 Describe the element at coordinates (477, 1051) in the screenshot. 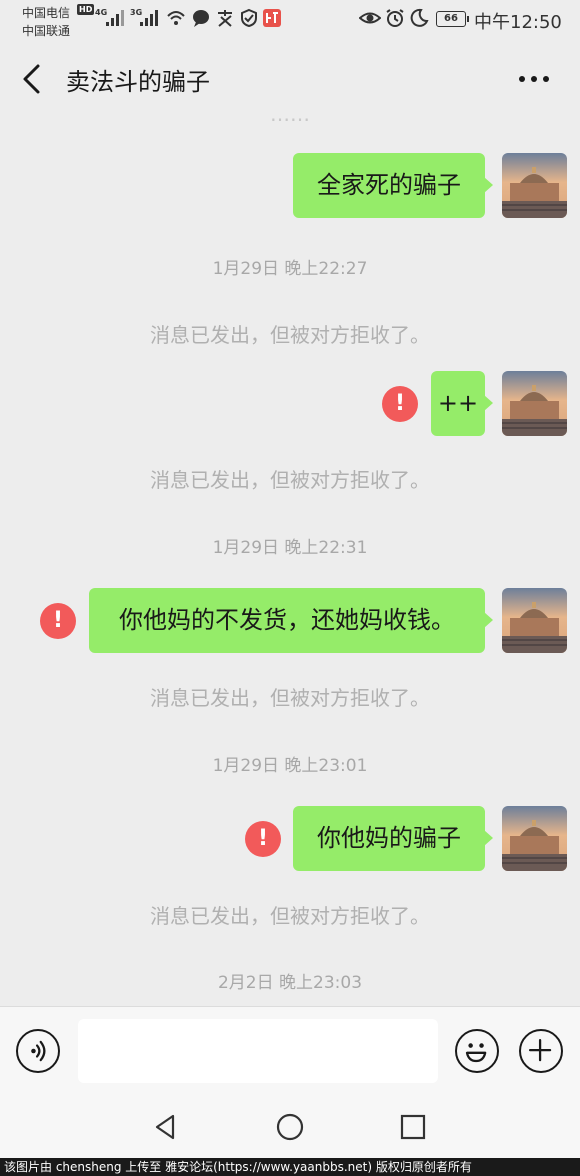

I see `emoji-icon` at that location.